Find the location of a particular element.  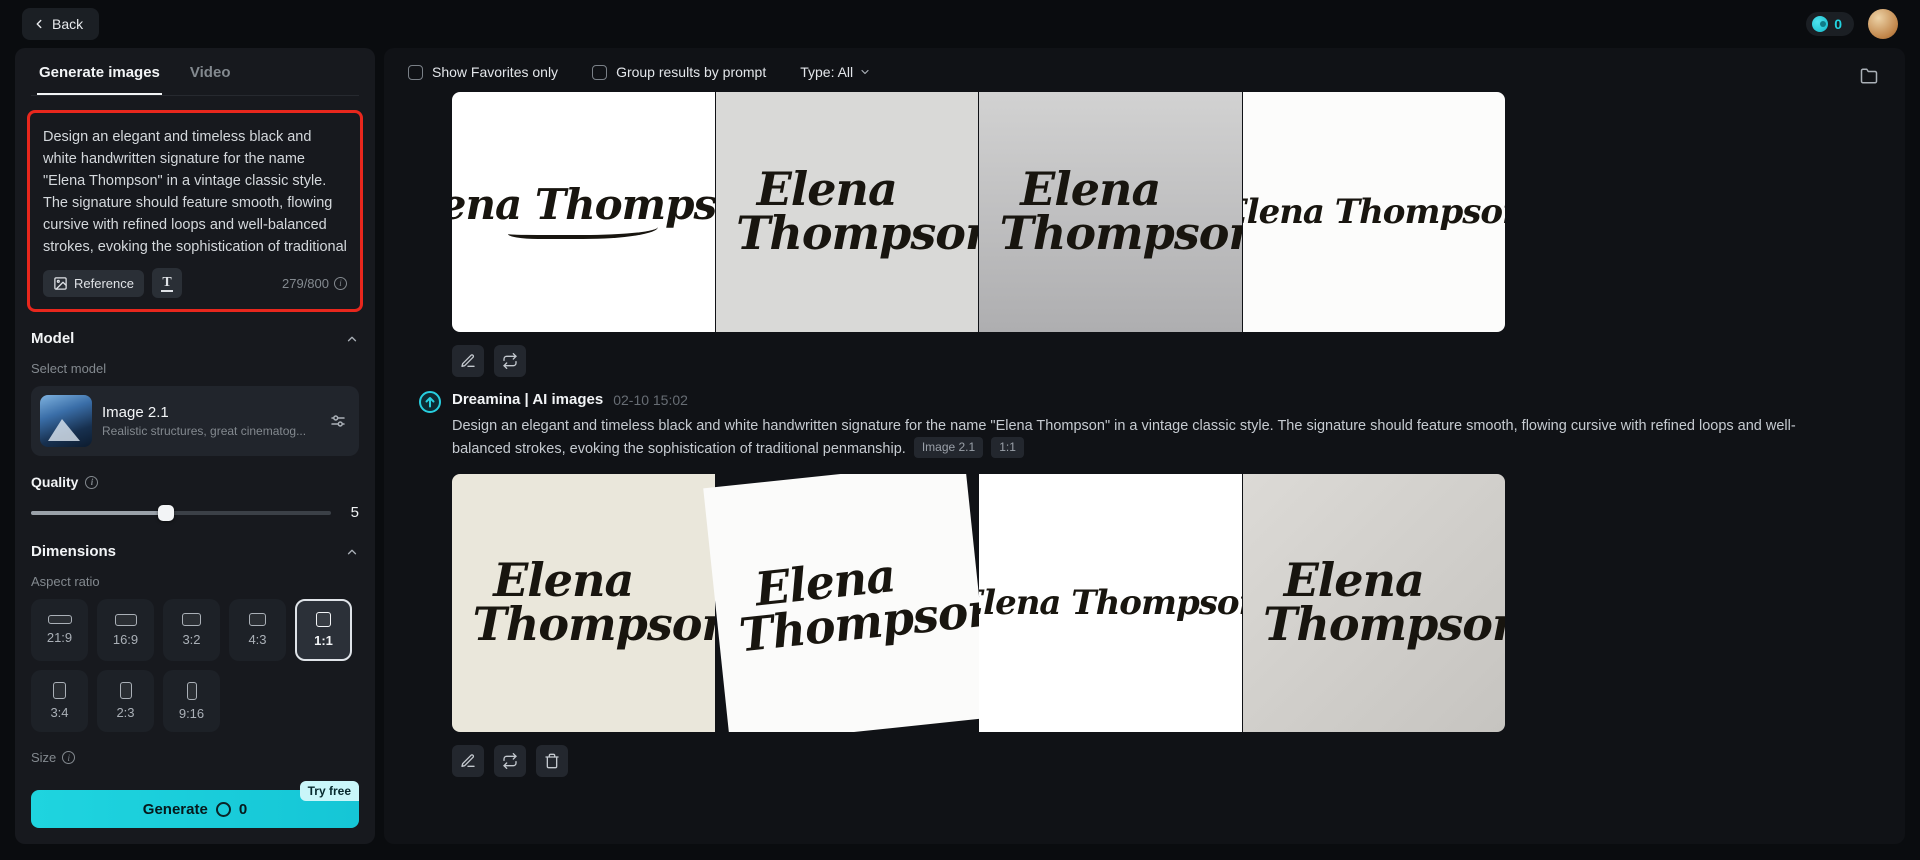

trash-icon is located at coordinates (552, 761).